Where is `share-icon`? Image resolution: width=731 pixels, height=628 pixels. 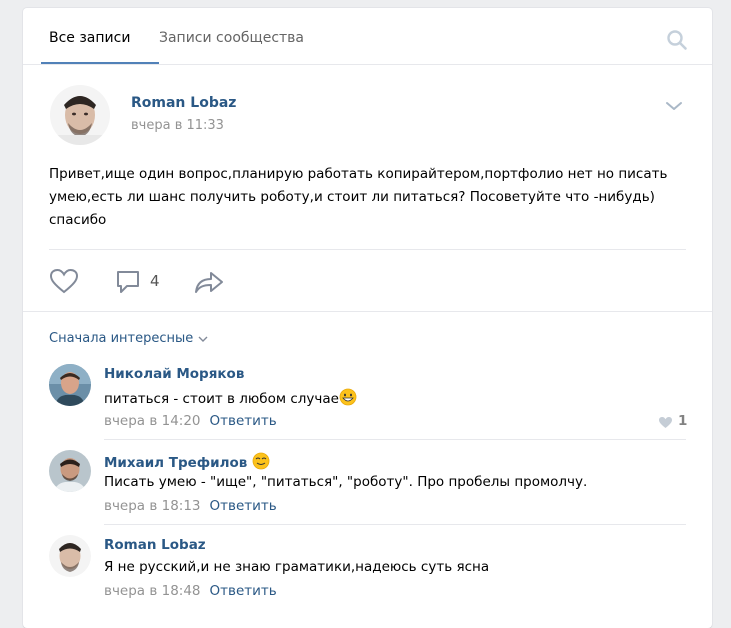
share-icon is located at coordinates (209, 282).